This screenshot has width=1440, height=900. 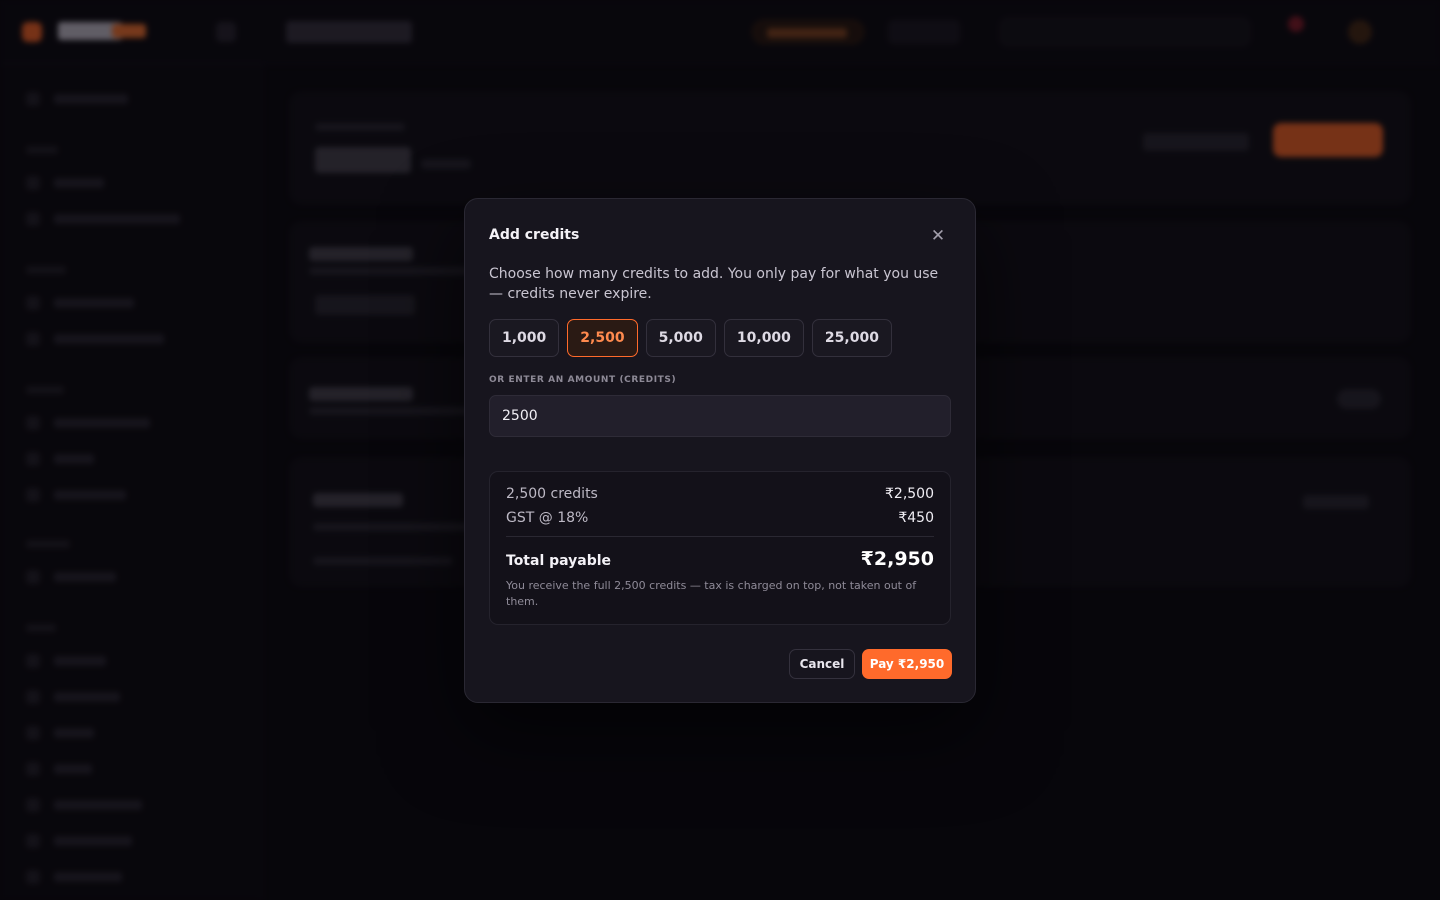 What do you see at coordinates (720, 559) in the screenshot?
I see `total-row: Total payable ₹2,950` at bounding box center [720, 559].